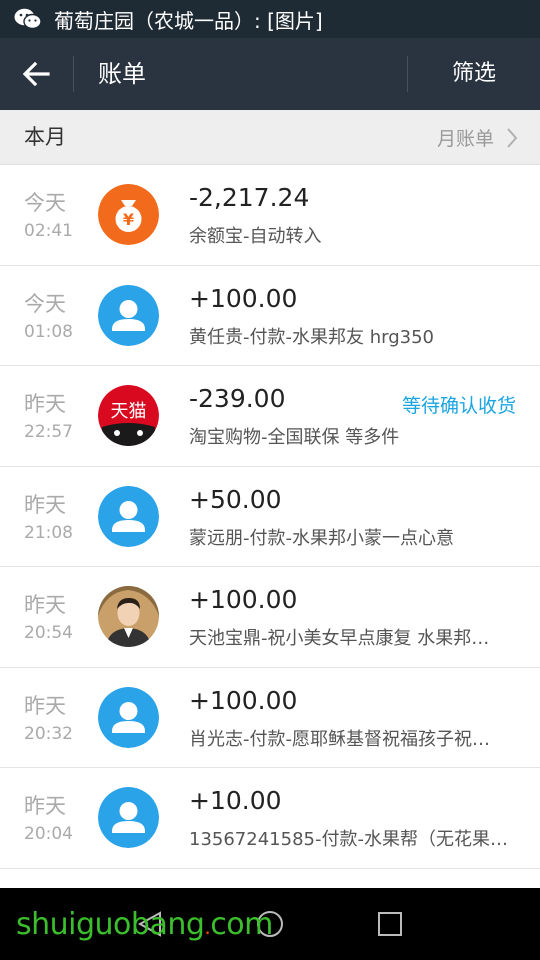 The image size is (540, 960). I want to click on watermark: shuiguobang.com, so click(144, 924).